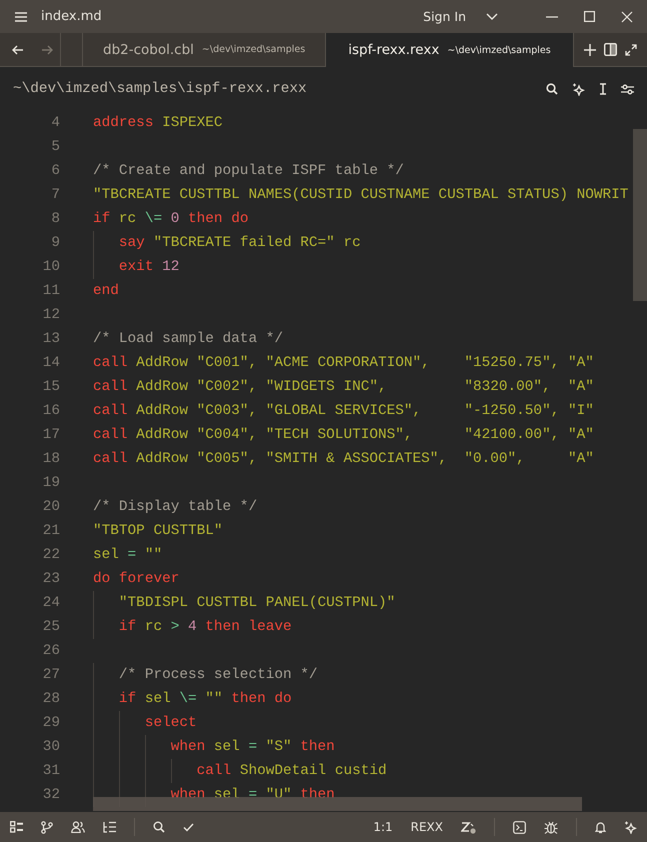 The image size is (647, 842). What do you see at coordinates (175, 507) in the screenshot?
I see `code-line: /* Display table */` at bounding box center [175, 507].